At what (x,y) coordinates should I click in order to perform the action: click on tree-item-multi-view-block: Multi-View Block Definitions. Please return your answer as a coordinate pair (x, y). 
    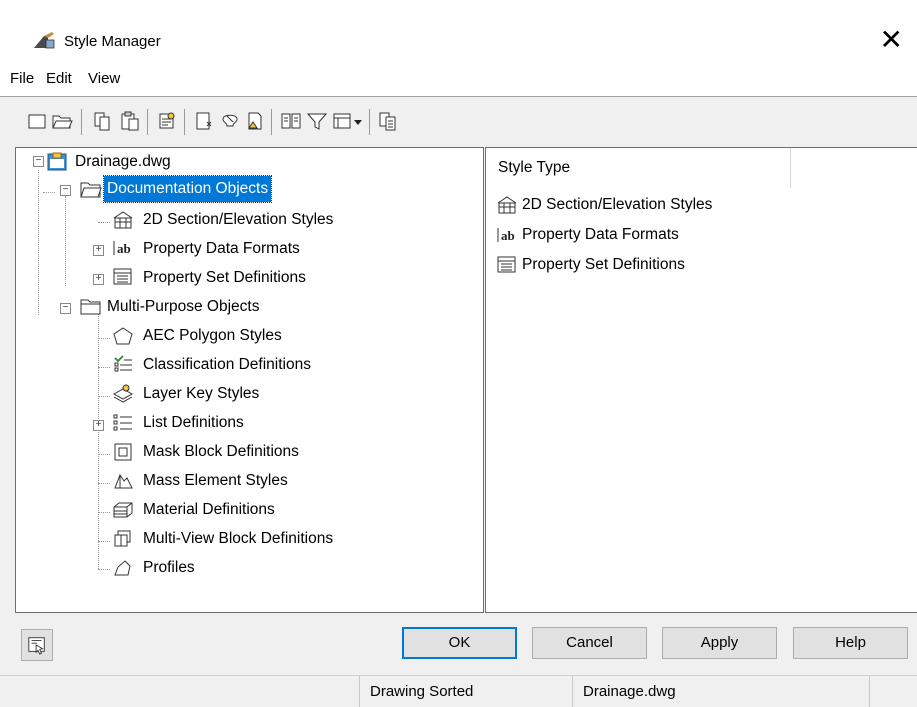
    Looking at the image, I should click on (238, 539).